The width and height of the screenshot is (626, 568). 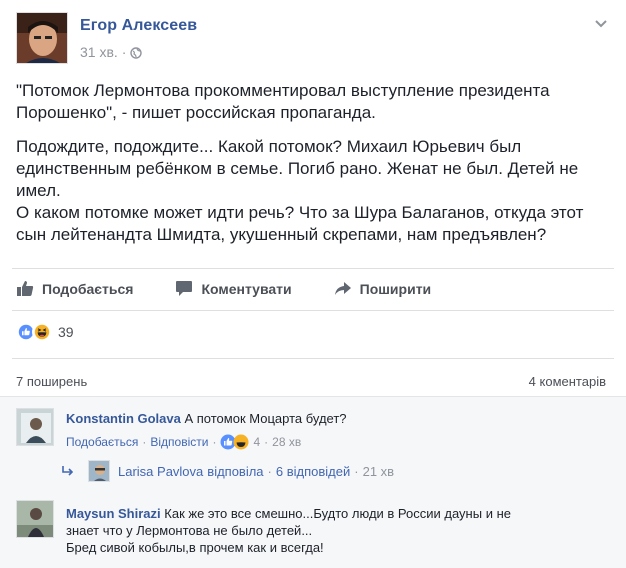 I want to click on post-meta: 31 хв. ·, so click(x=111, y=52).